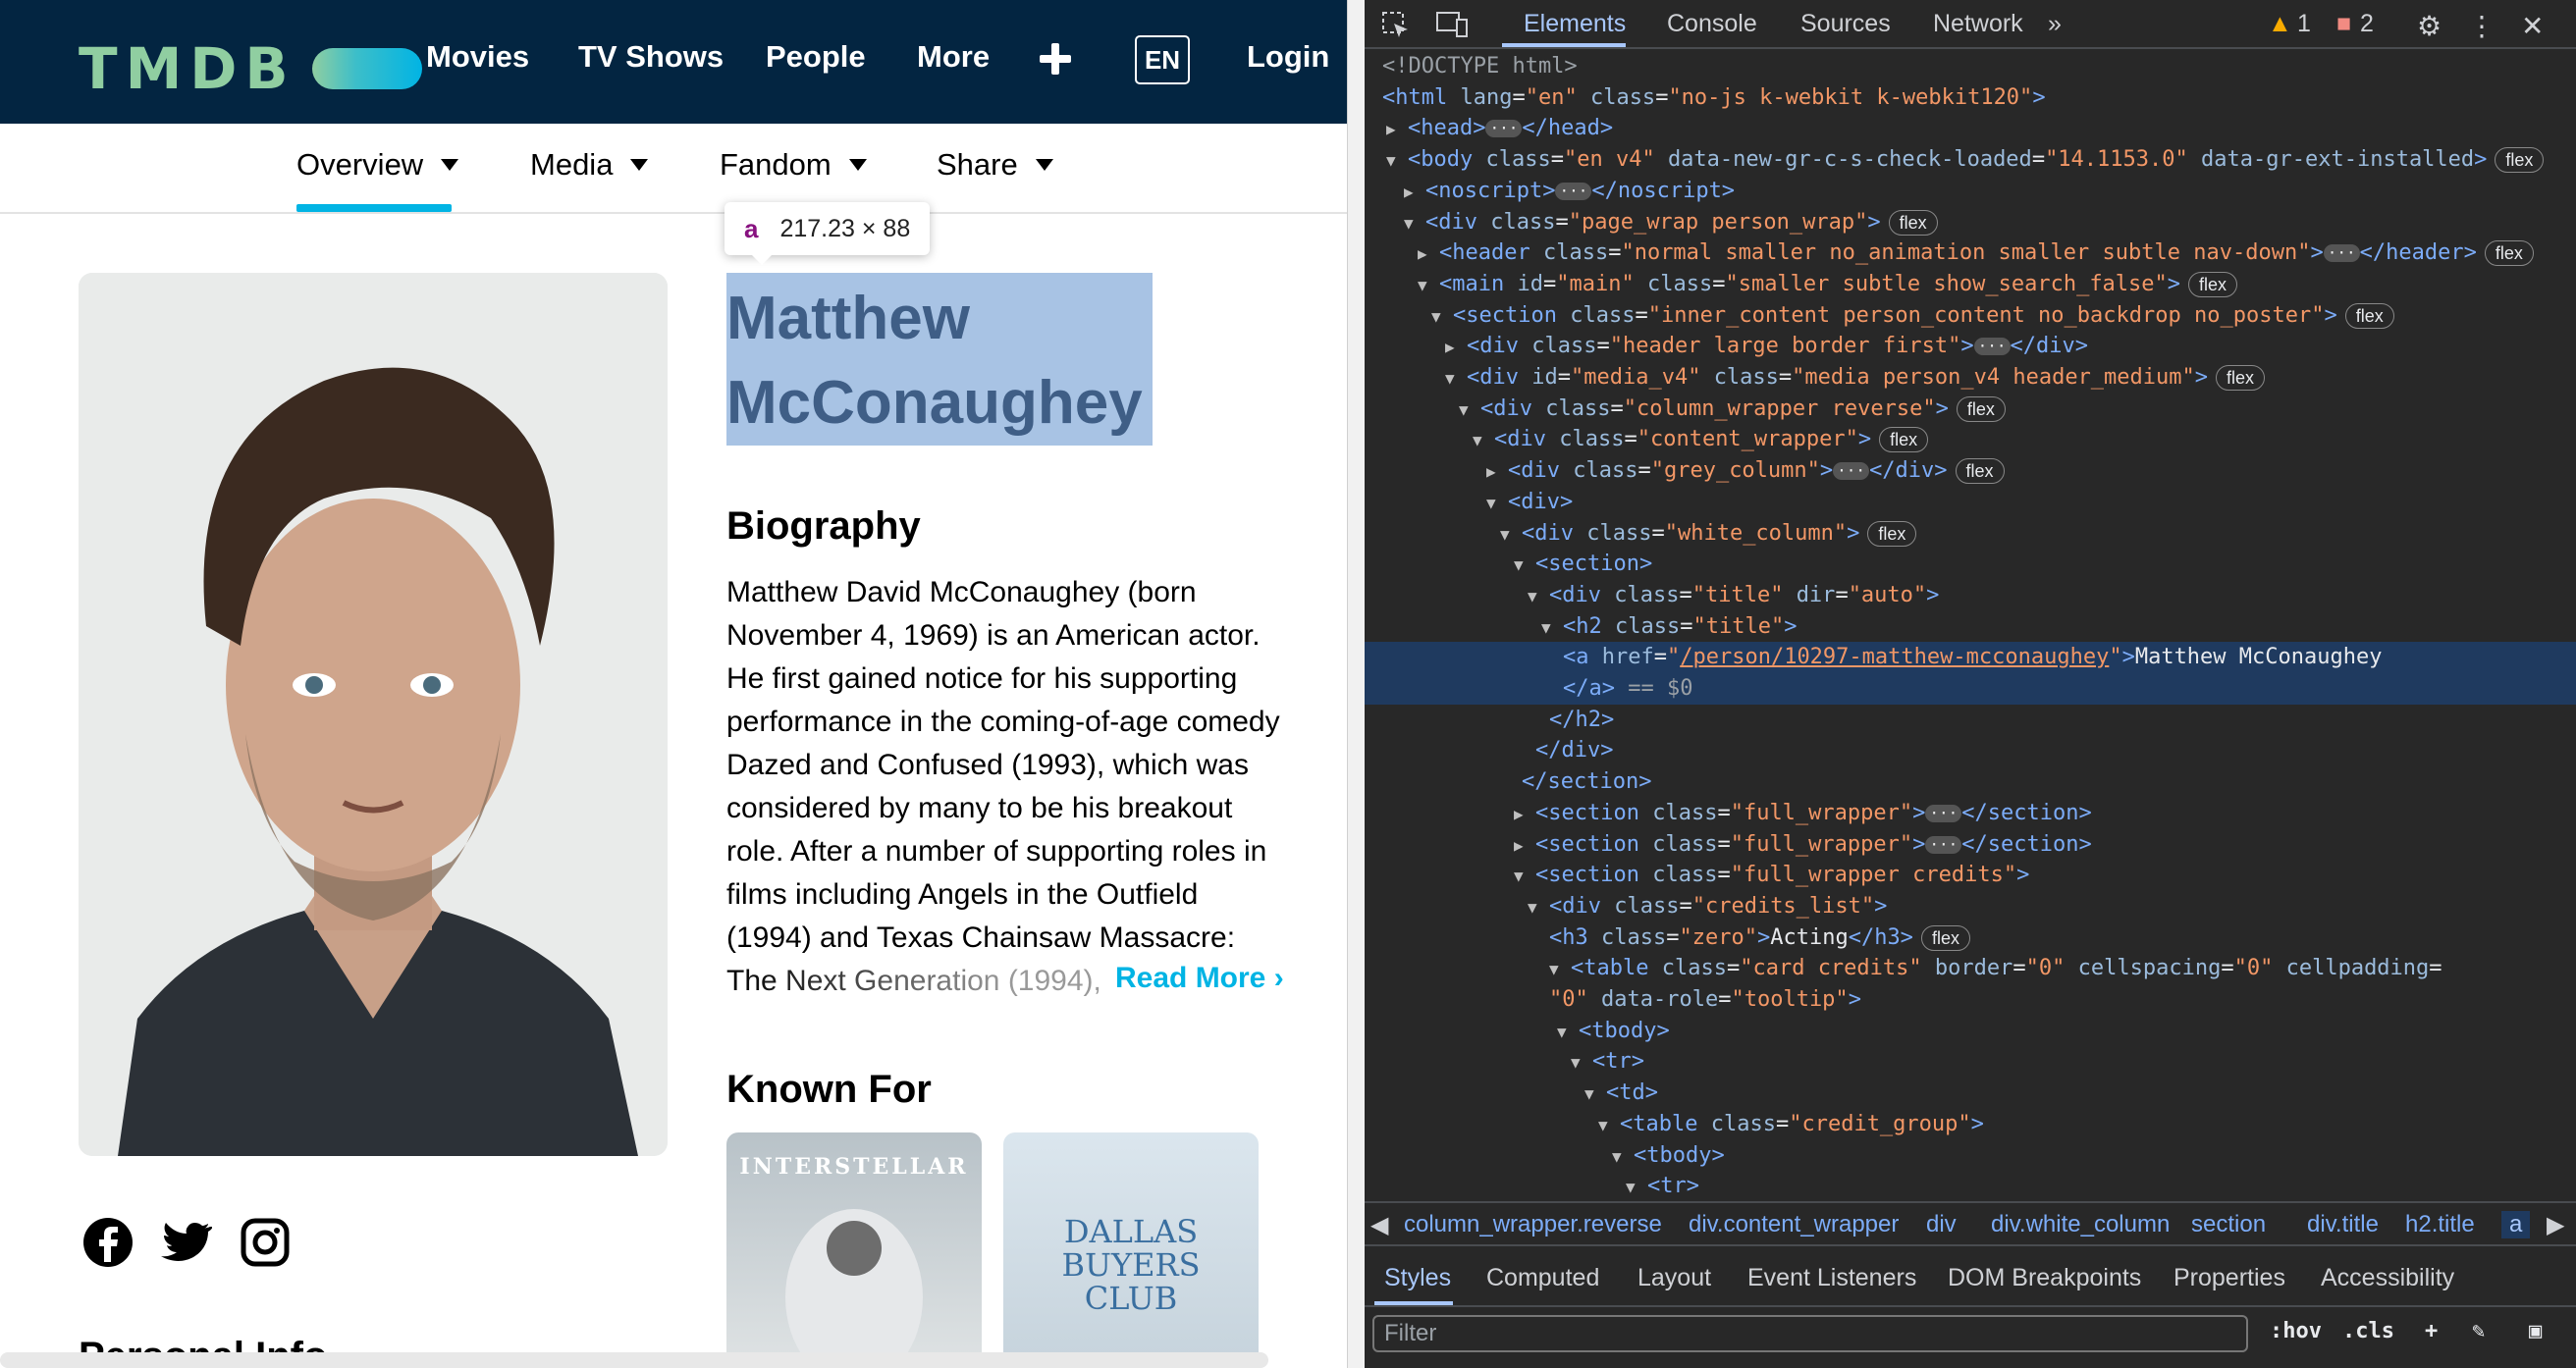  What do you see at coordinates (1452, 25) in the screenshot?
I see `device-toolbar-icon` at bounding box center [1452, 25].